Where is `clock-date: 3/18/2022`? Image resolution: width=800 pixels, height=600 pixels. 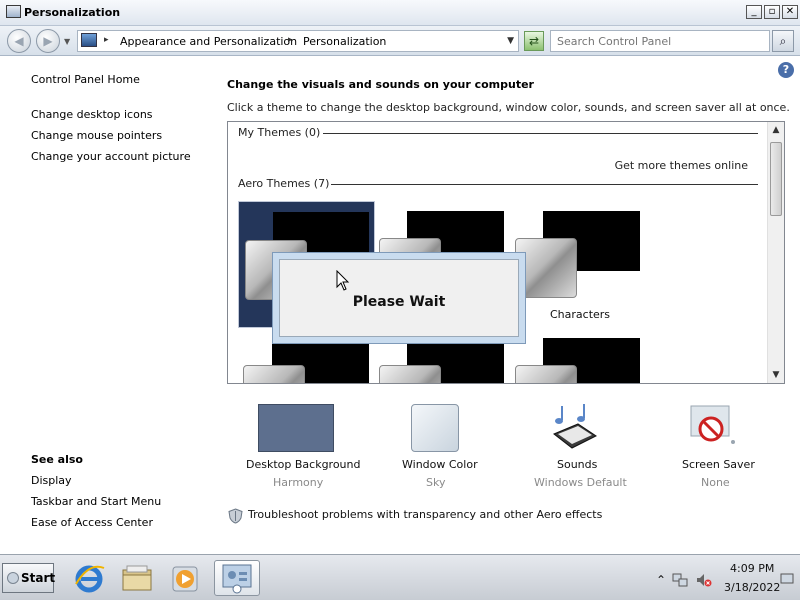
clock-date: 3/18/2022 is located at coordinates (752, 587).